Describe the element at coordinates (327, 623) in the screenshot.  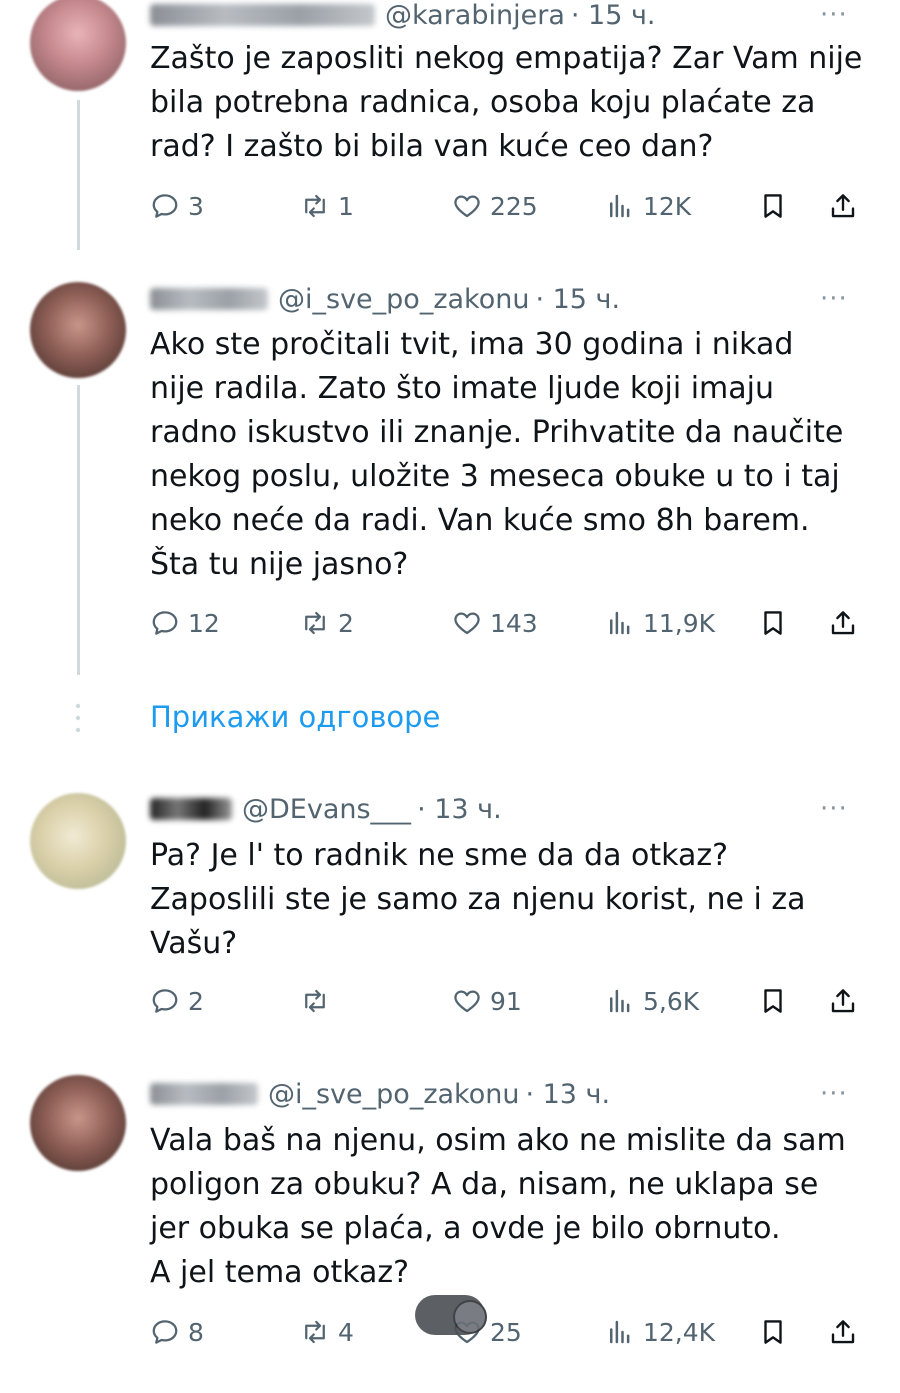
I see `retweet-button: 2` at that location.